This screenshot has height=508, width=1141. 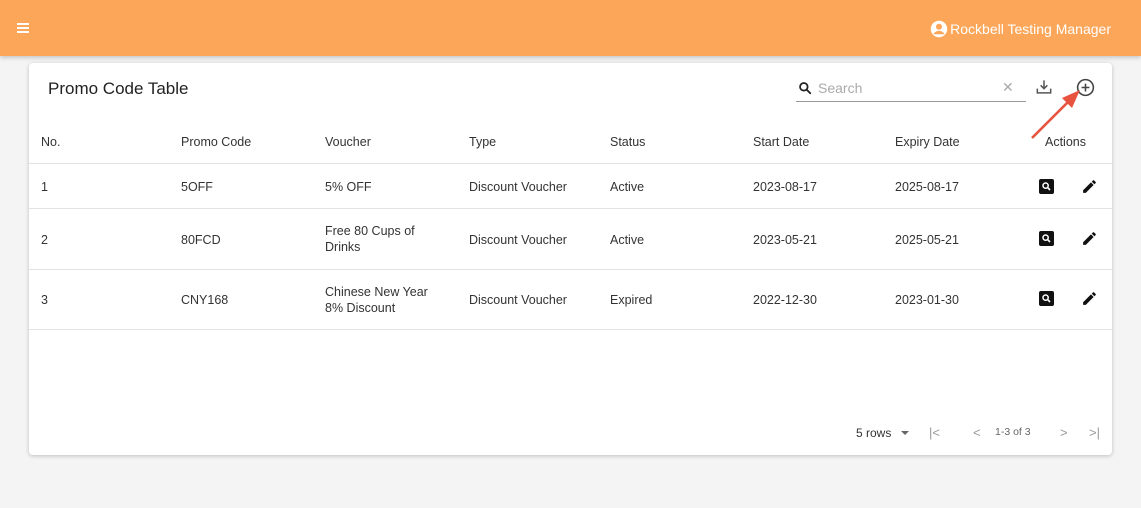 What do you see at coordinates (197, 187) in the screenshot?
I see `cell-promo-code: 5OFF` at bounding box center [197, 187].